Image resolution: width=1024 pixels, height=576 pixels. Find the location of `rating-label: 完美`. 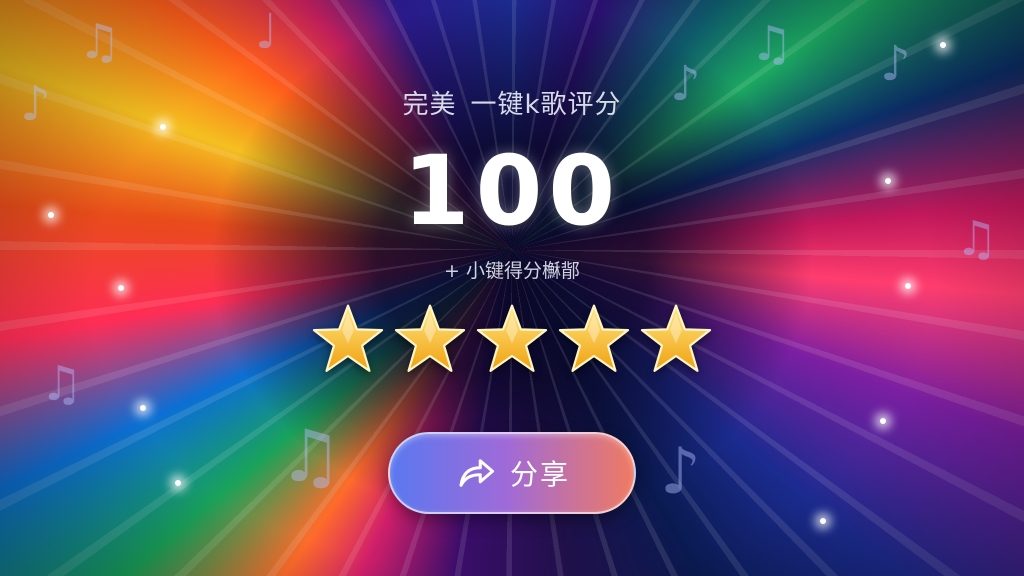

rating-label: 完美 is located at coordinates (429, 105).